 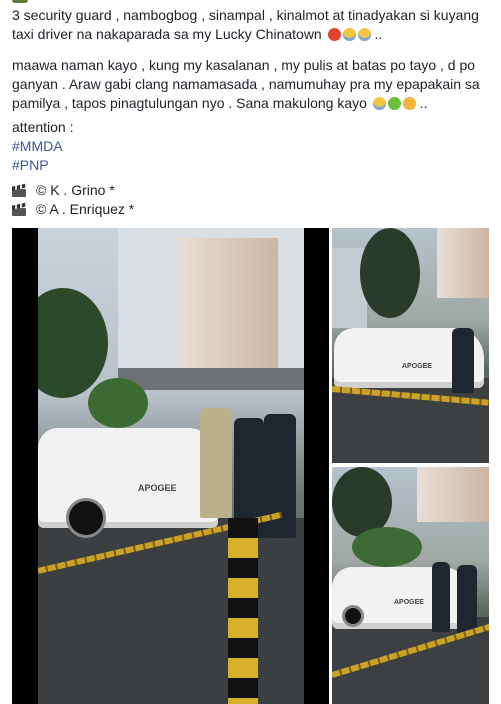 I want to click on mall-canopy, so click(x=211, y=379).